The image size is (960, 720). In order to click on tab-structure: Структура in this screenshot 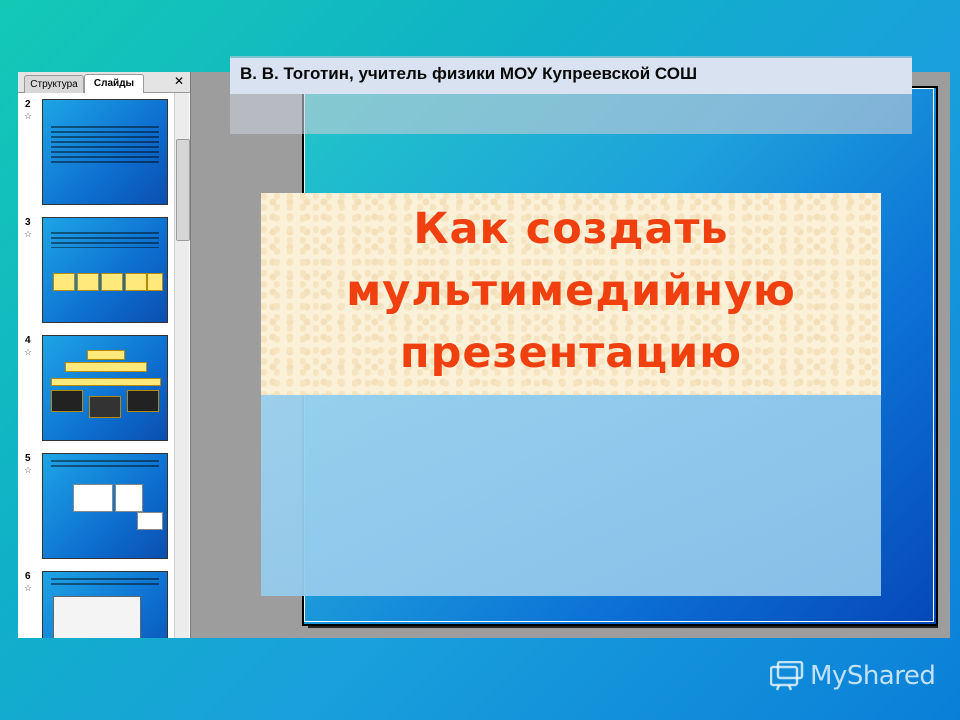, I will do `click(54, 84)`.